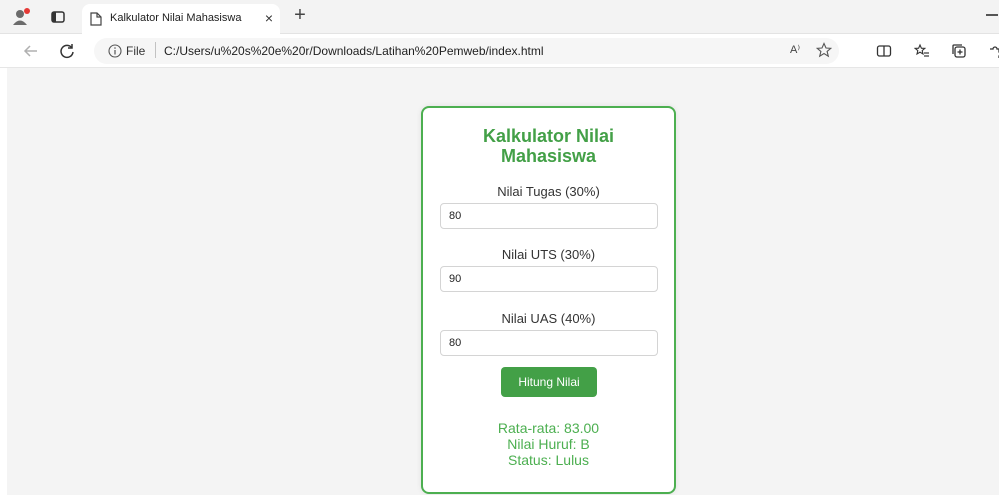  Describe the element at coordinates (549, 216) in the screenshot. I see `tugas-input` at that location.